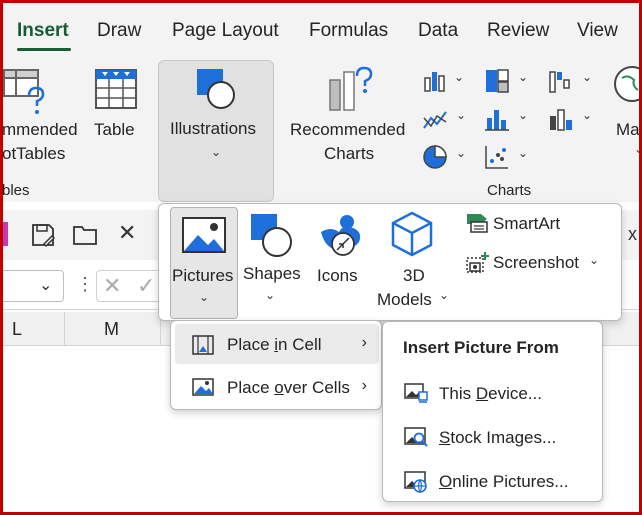 The height and width of the screenshot is (515, 642). I want to click on illustrations-button: Illustrations ⌄, so click(216, 131).